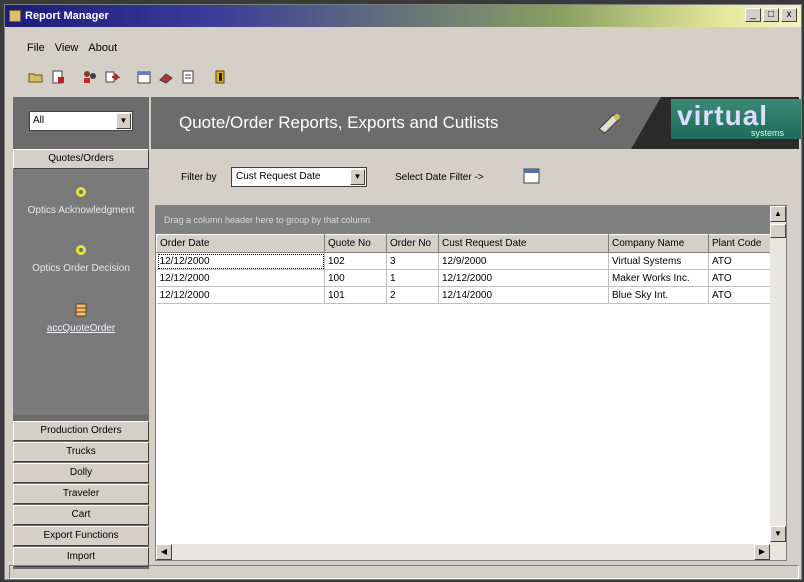 Image resolution: width=804 pixels, height=582 pixels. What do you see at coordinates (412, 295) in the screenshot?
I see `table-cell: 2` at bounding box center [412, 295].